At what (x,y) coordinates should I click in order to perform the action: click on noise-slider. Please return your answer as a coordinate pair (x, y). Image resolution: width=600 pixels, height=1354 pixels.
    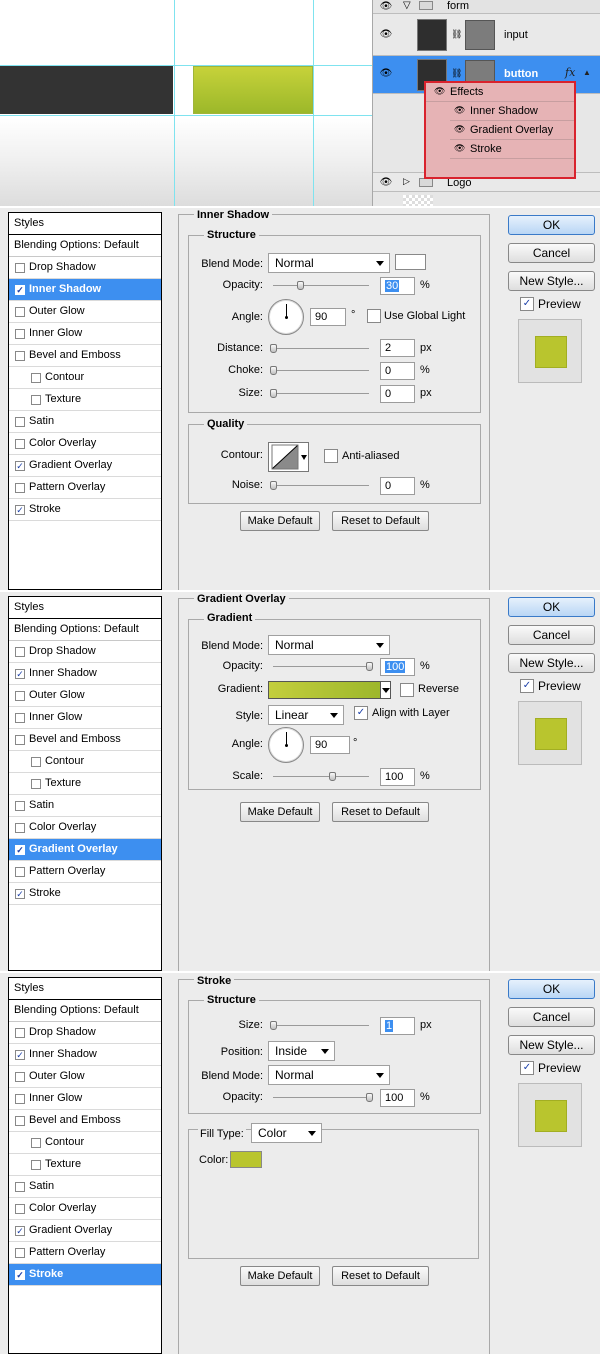
    Looking at the image, I should click on (321, 485).